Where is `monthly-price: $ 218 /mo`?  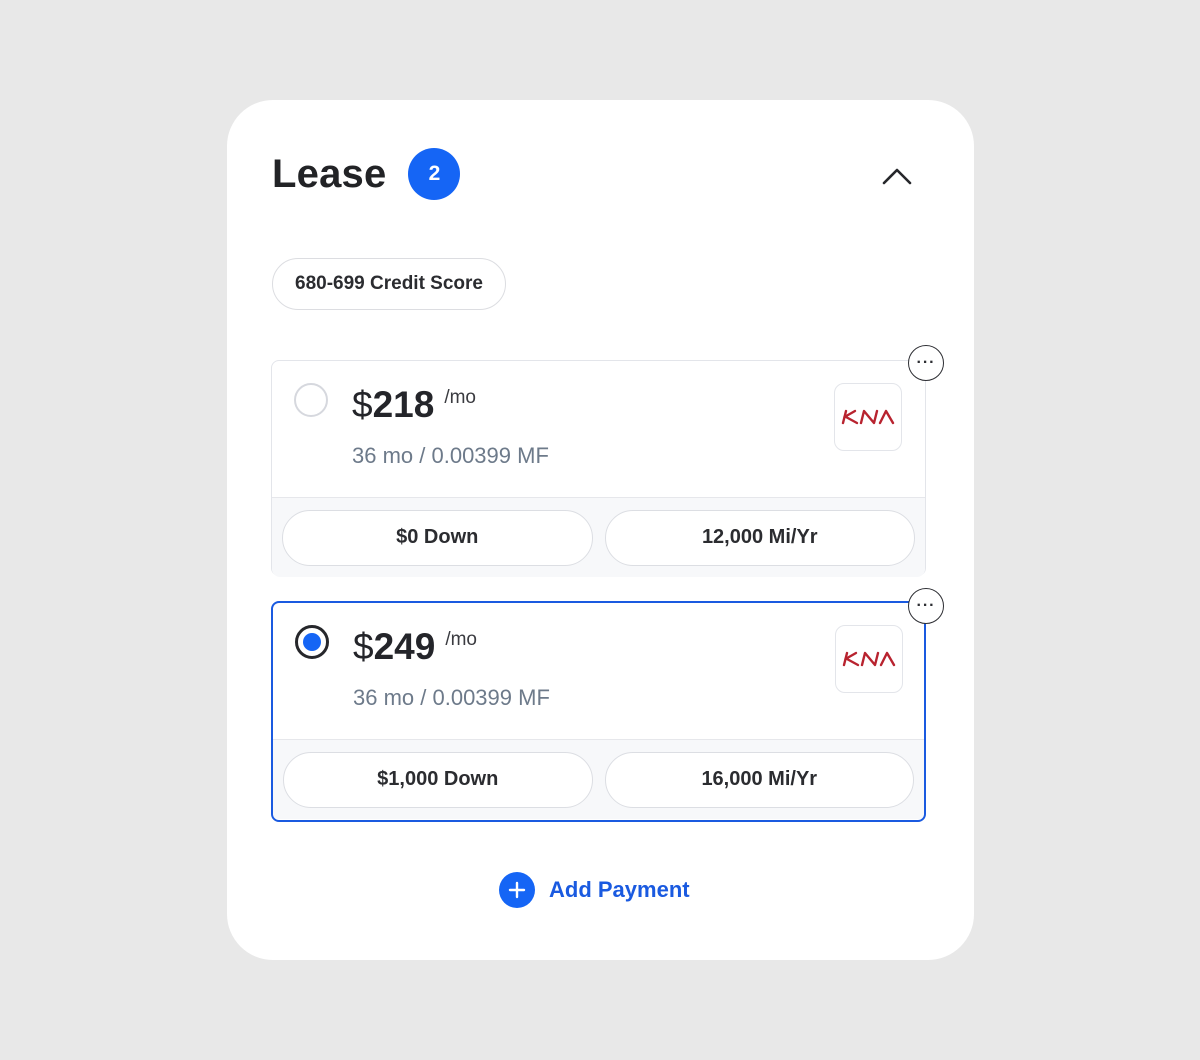
monthly-price: $ 218 /mo is located at coordinates (414, 405).